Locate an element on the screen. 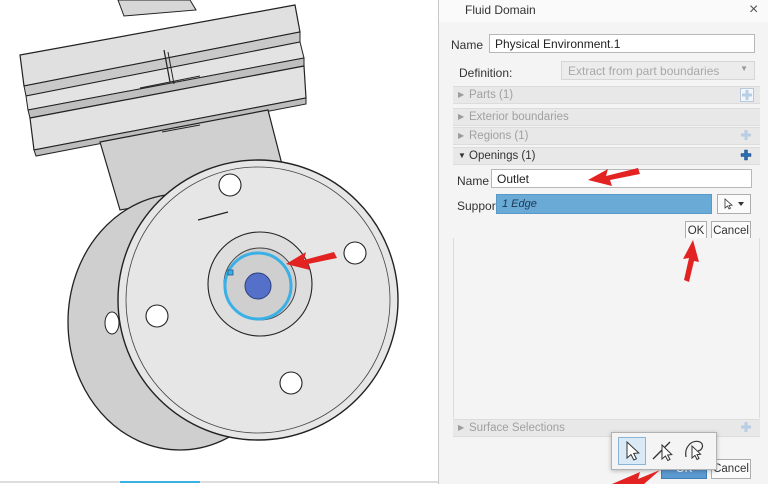 This screenshot has height=484, width=768. edge-select-icon is located at coordinates (664, 451).